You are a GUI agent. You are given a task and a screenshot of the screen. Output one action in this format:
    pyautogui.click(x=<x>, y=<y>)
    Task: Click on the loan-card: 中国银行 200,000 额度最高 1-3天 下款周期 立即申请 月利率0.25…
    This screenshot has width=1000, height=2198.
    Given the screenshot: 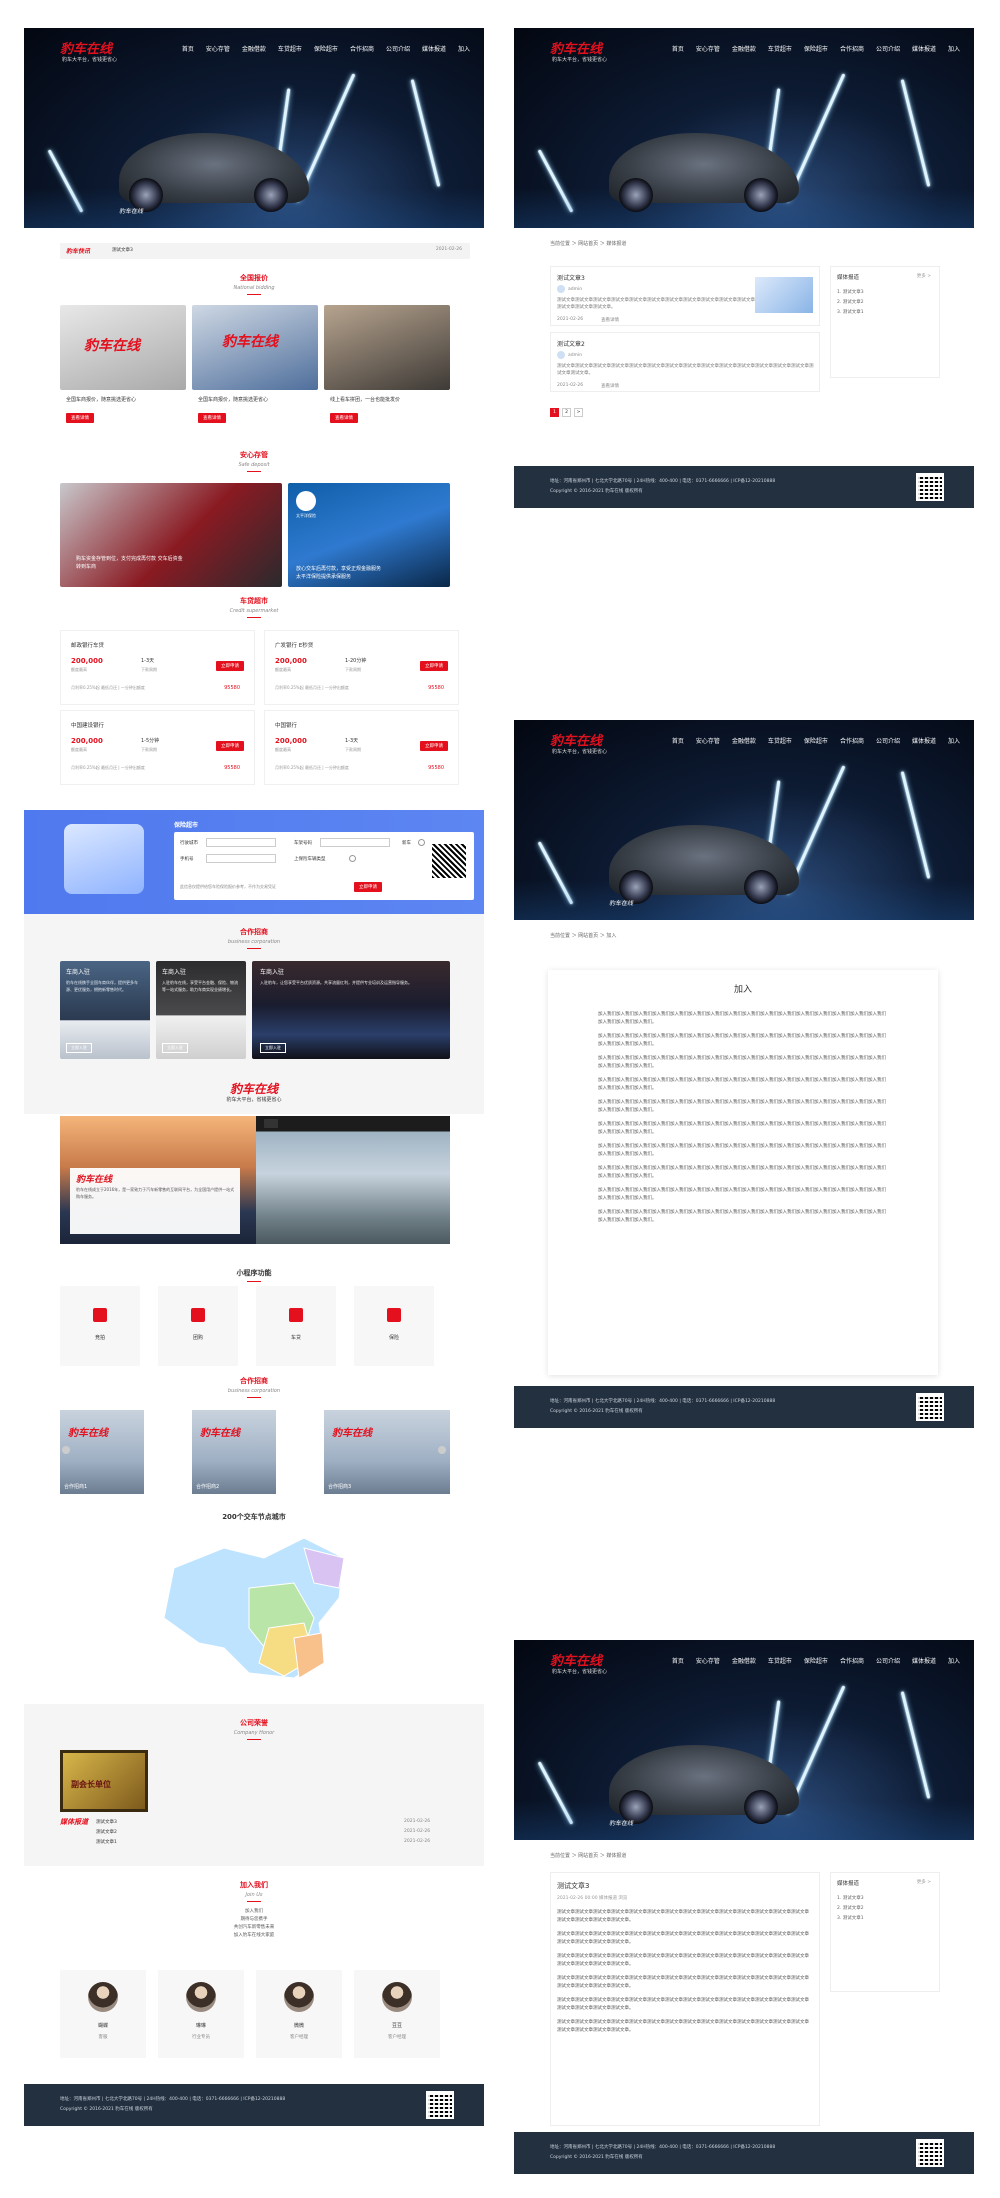 What is the action you would take?
    pyautogui.click(x=361, y=747)
    